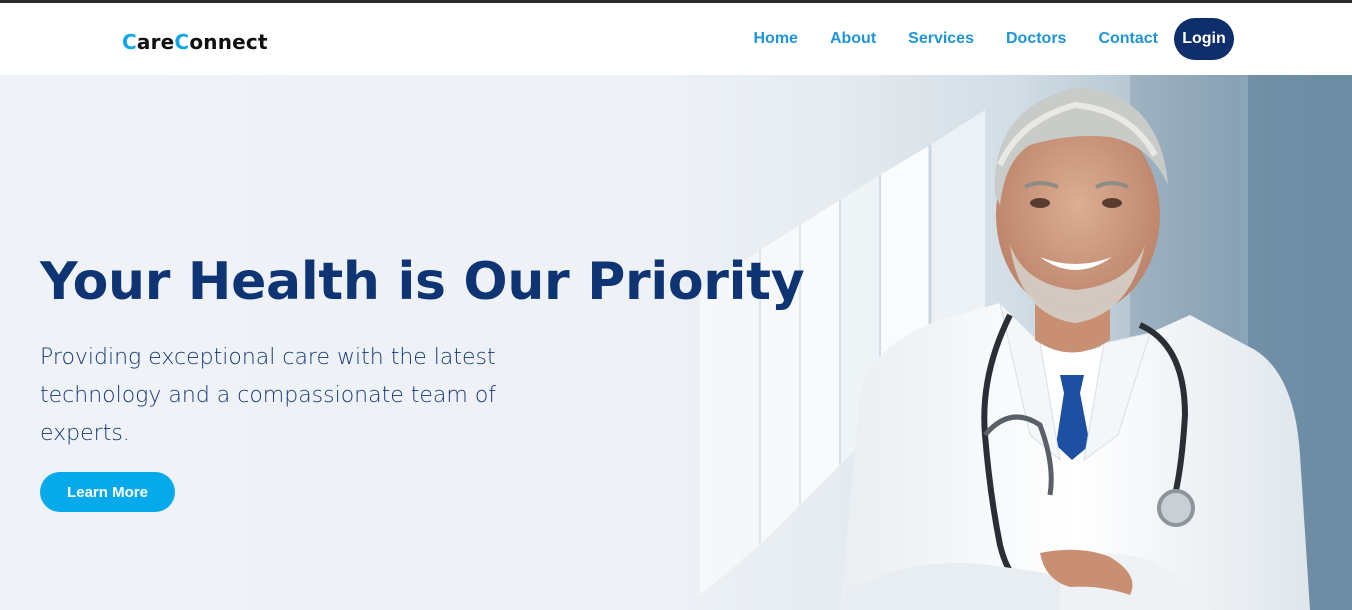  I want to click on nav-doctors-link: Doctors, so click(1036, 39).